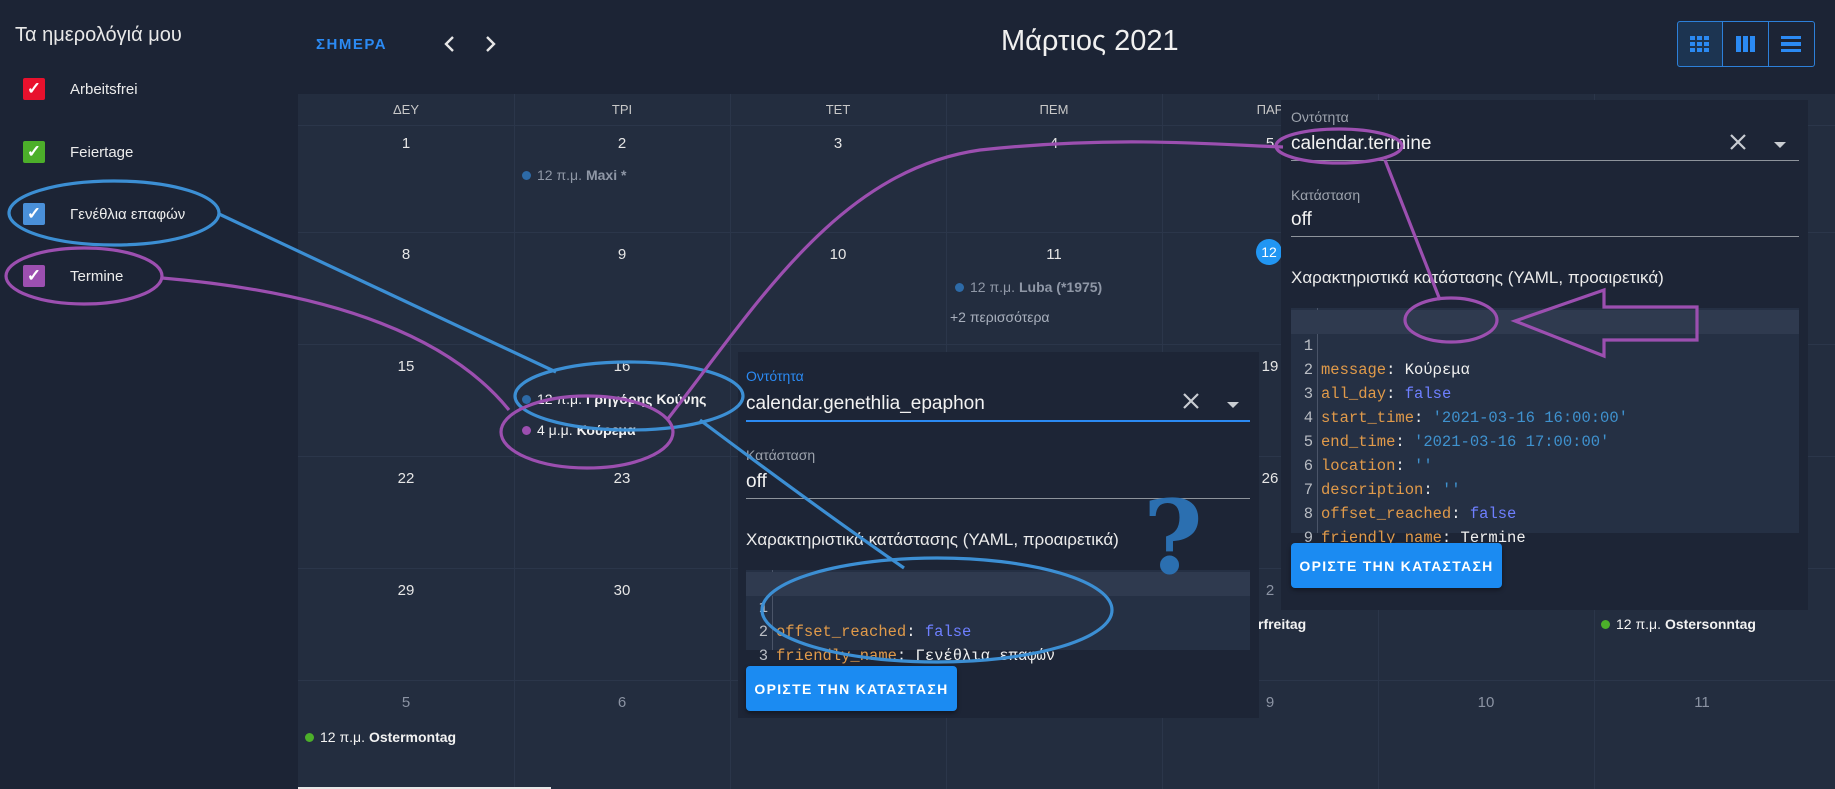 This screenshot has width=1835, height=789. I want to click on event-title: Κούρεμα, so click(606, 430).